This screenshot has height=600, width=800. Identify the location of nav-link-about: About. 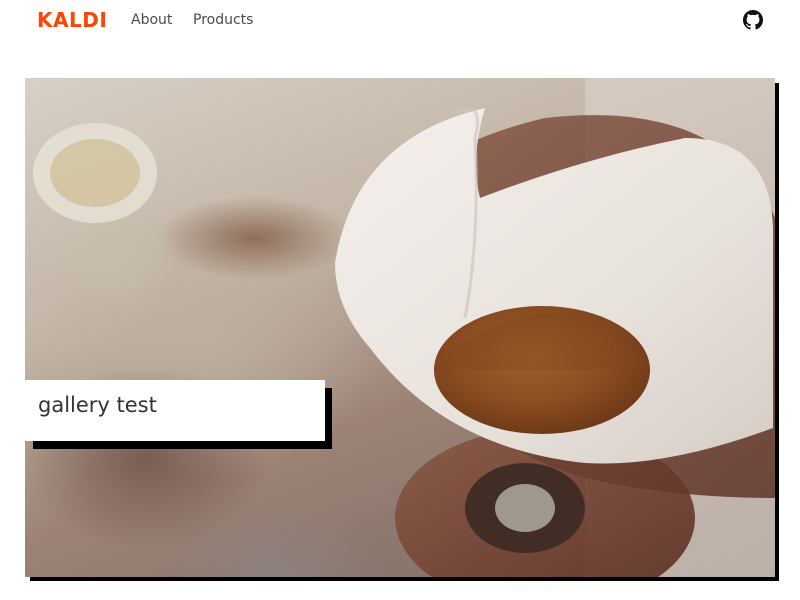
(151, 20).